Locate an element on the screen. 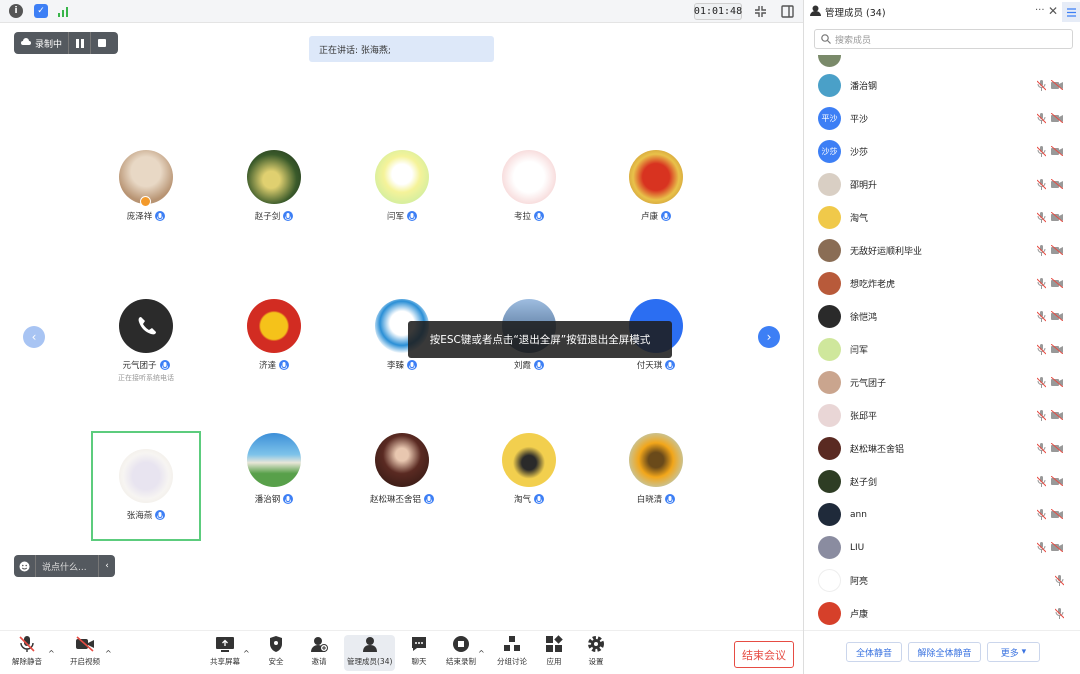 This screenshot has width=1080, height=674. emoji-icon is located at coordinates (25, 566).